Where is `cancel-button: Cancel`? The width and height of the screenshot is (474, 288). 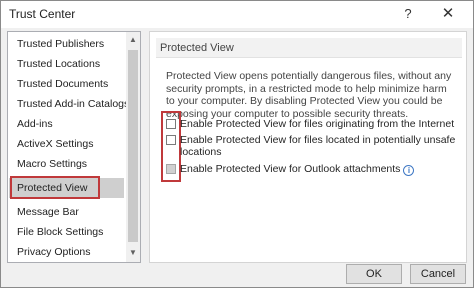
cancel-button: Cancel is located at coordinates (438, 274).